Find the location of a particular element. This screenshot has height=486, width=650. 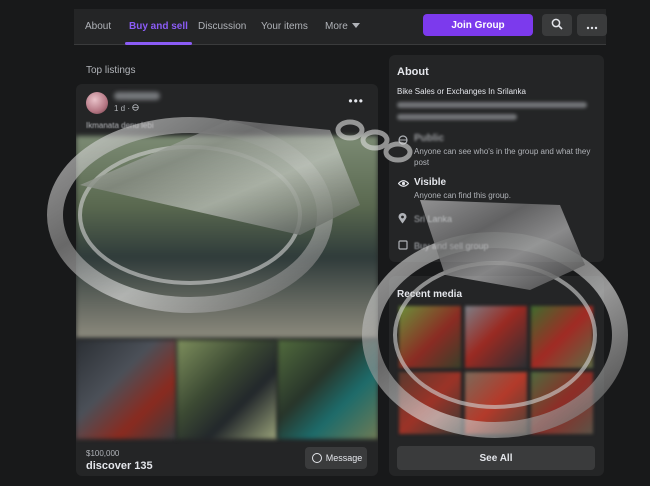

messenger-icon is located at coordinates (317, 458).